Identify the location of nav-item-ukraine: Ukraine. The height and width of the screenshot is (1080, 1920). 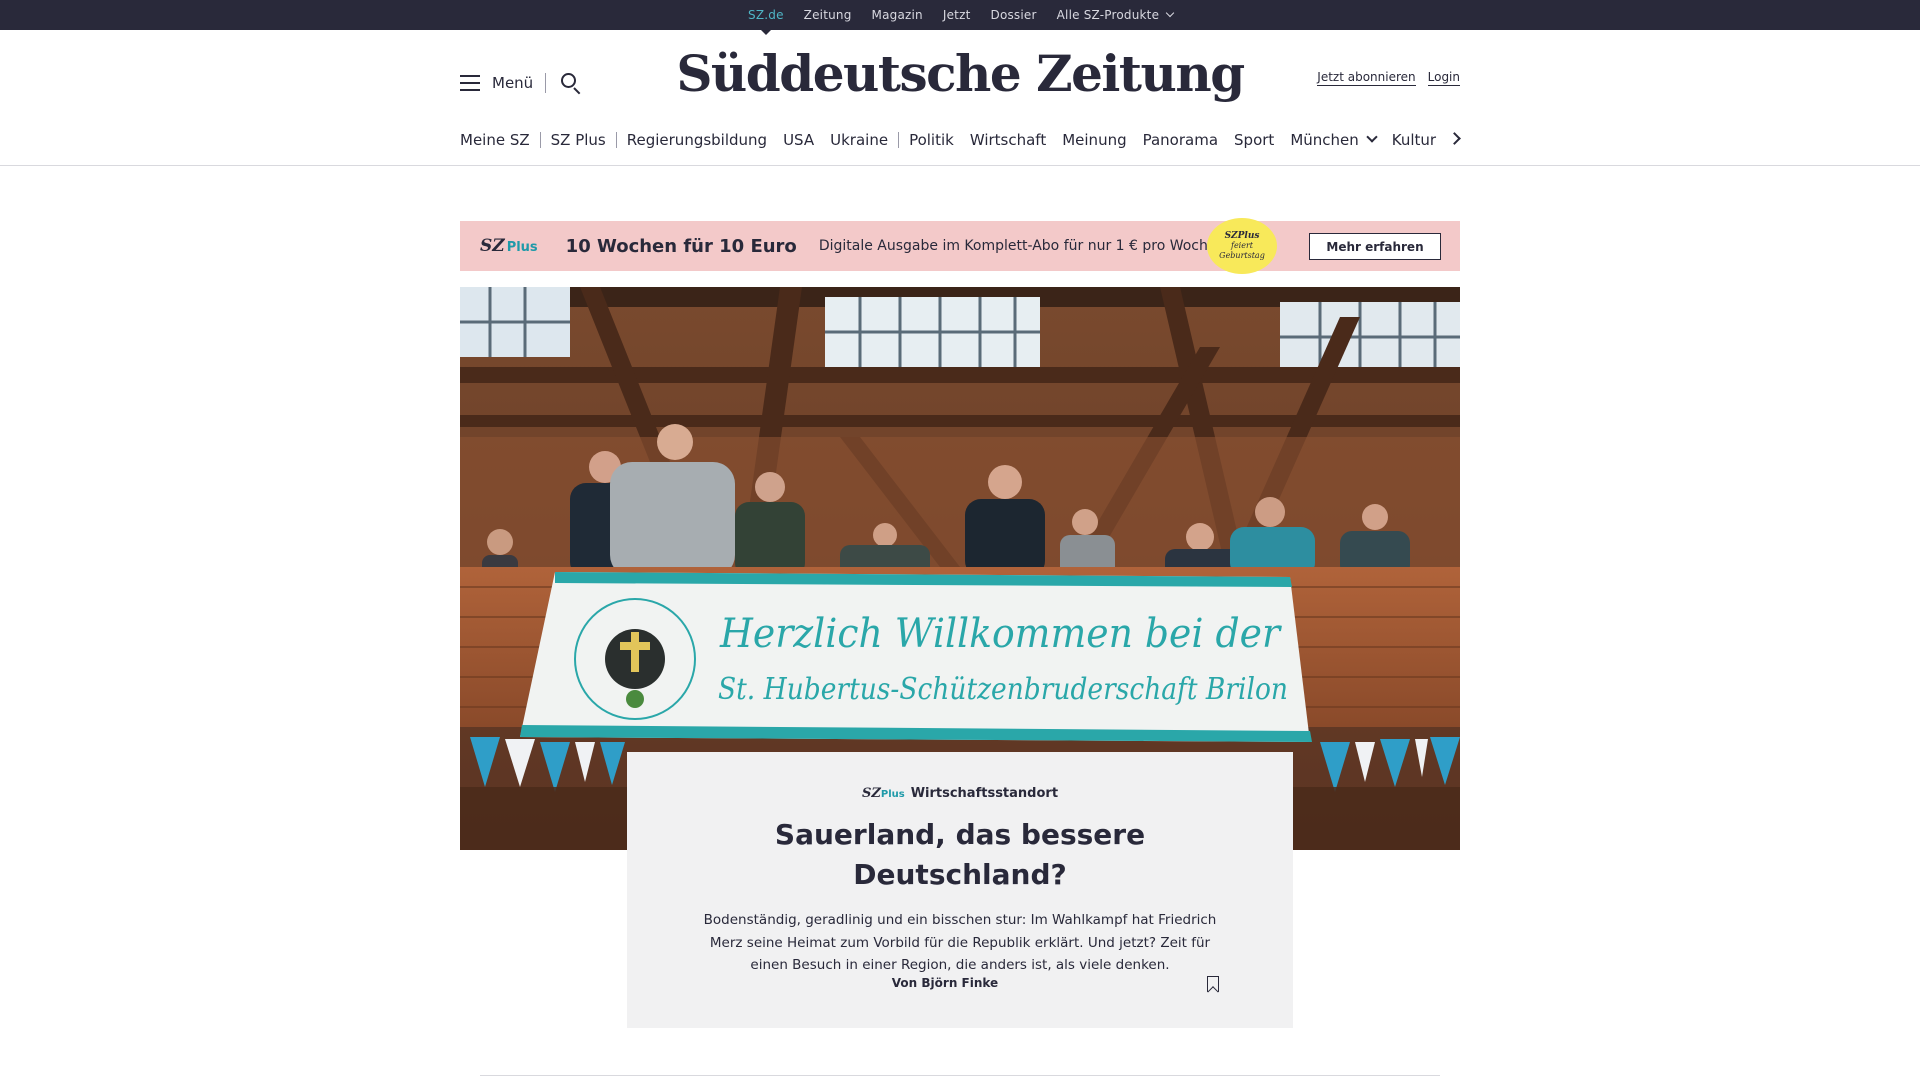
(859, 140).